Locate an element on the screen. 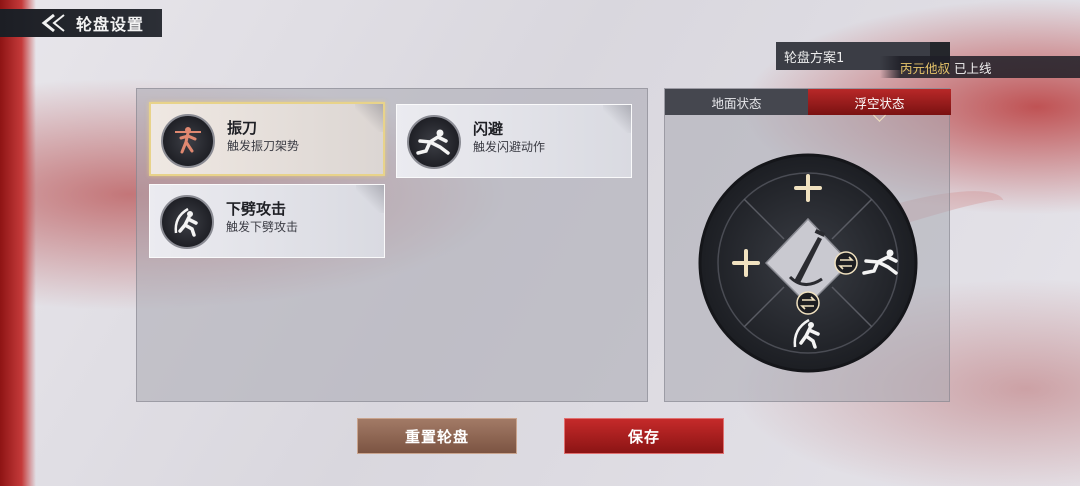  skill-description: 触发下劈攻击 is located at coordinates (262, 227).